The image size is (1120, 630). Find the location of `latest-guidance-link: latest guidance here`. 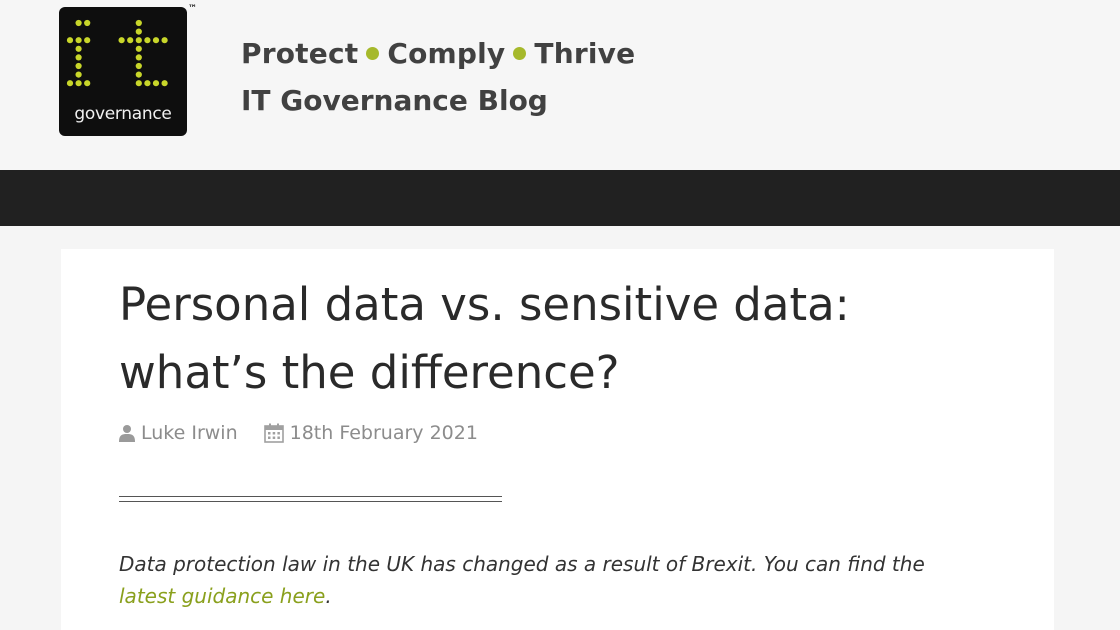

latest-guidance-link: latest guidance here is located at coordinates (222, 596).